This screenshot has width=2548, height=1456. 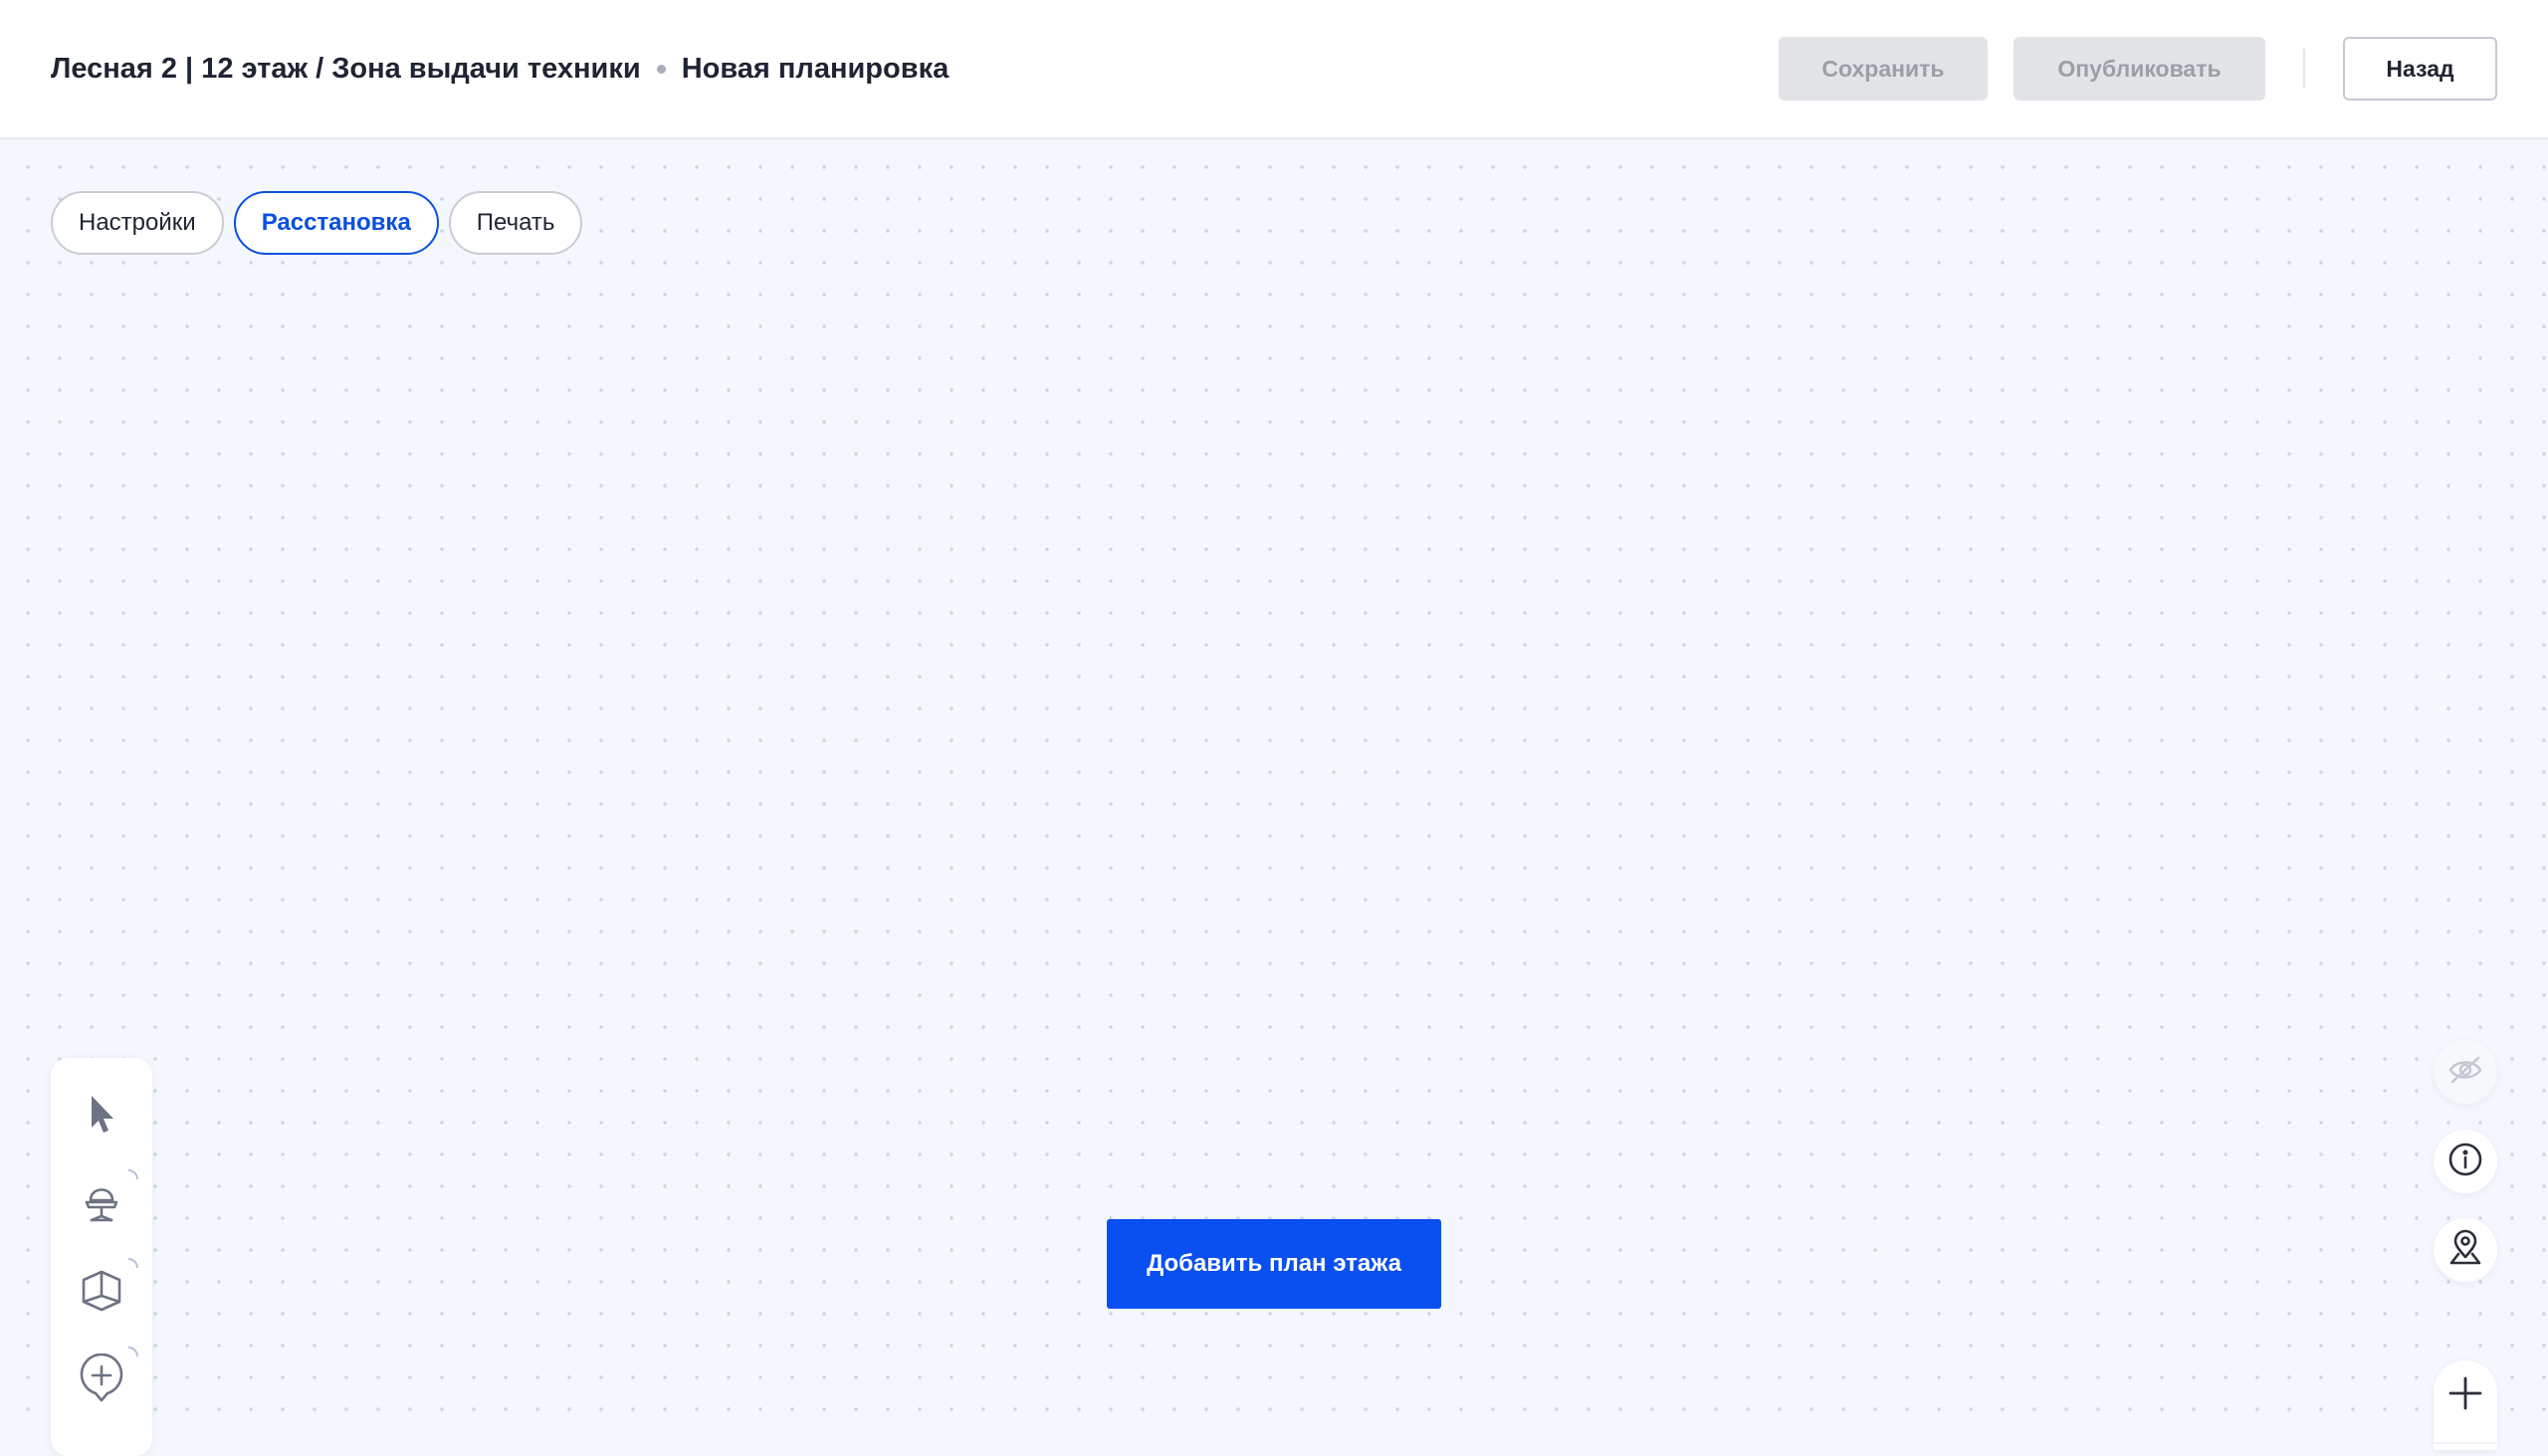 I want to click on info-button, so click(x=2465, y=1161).